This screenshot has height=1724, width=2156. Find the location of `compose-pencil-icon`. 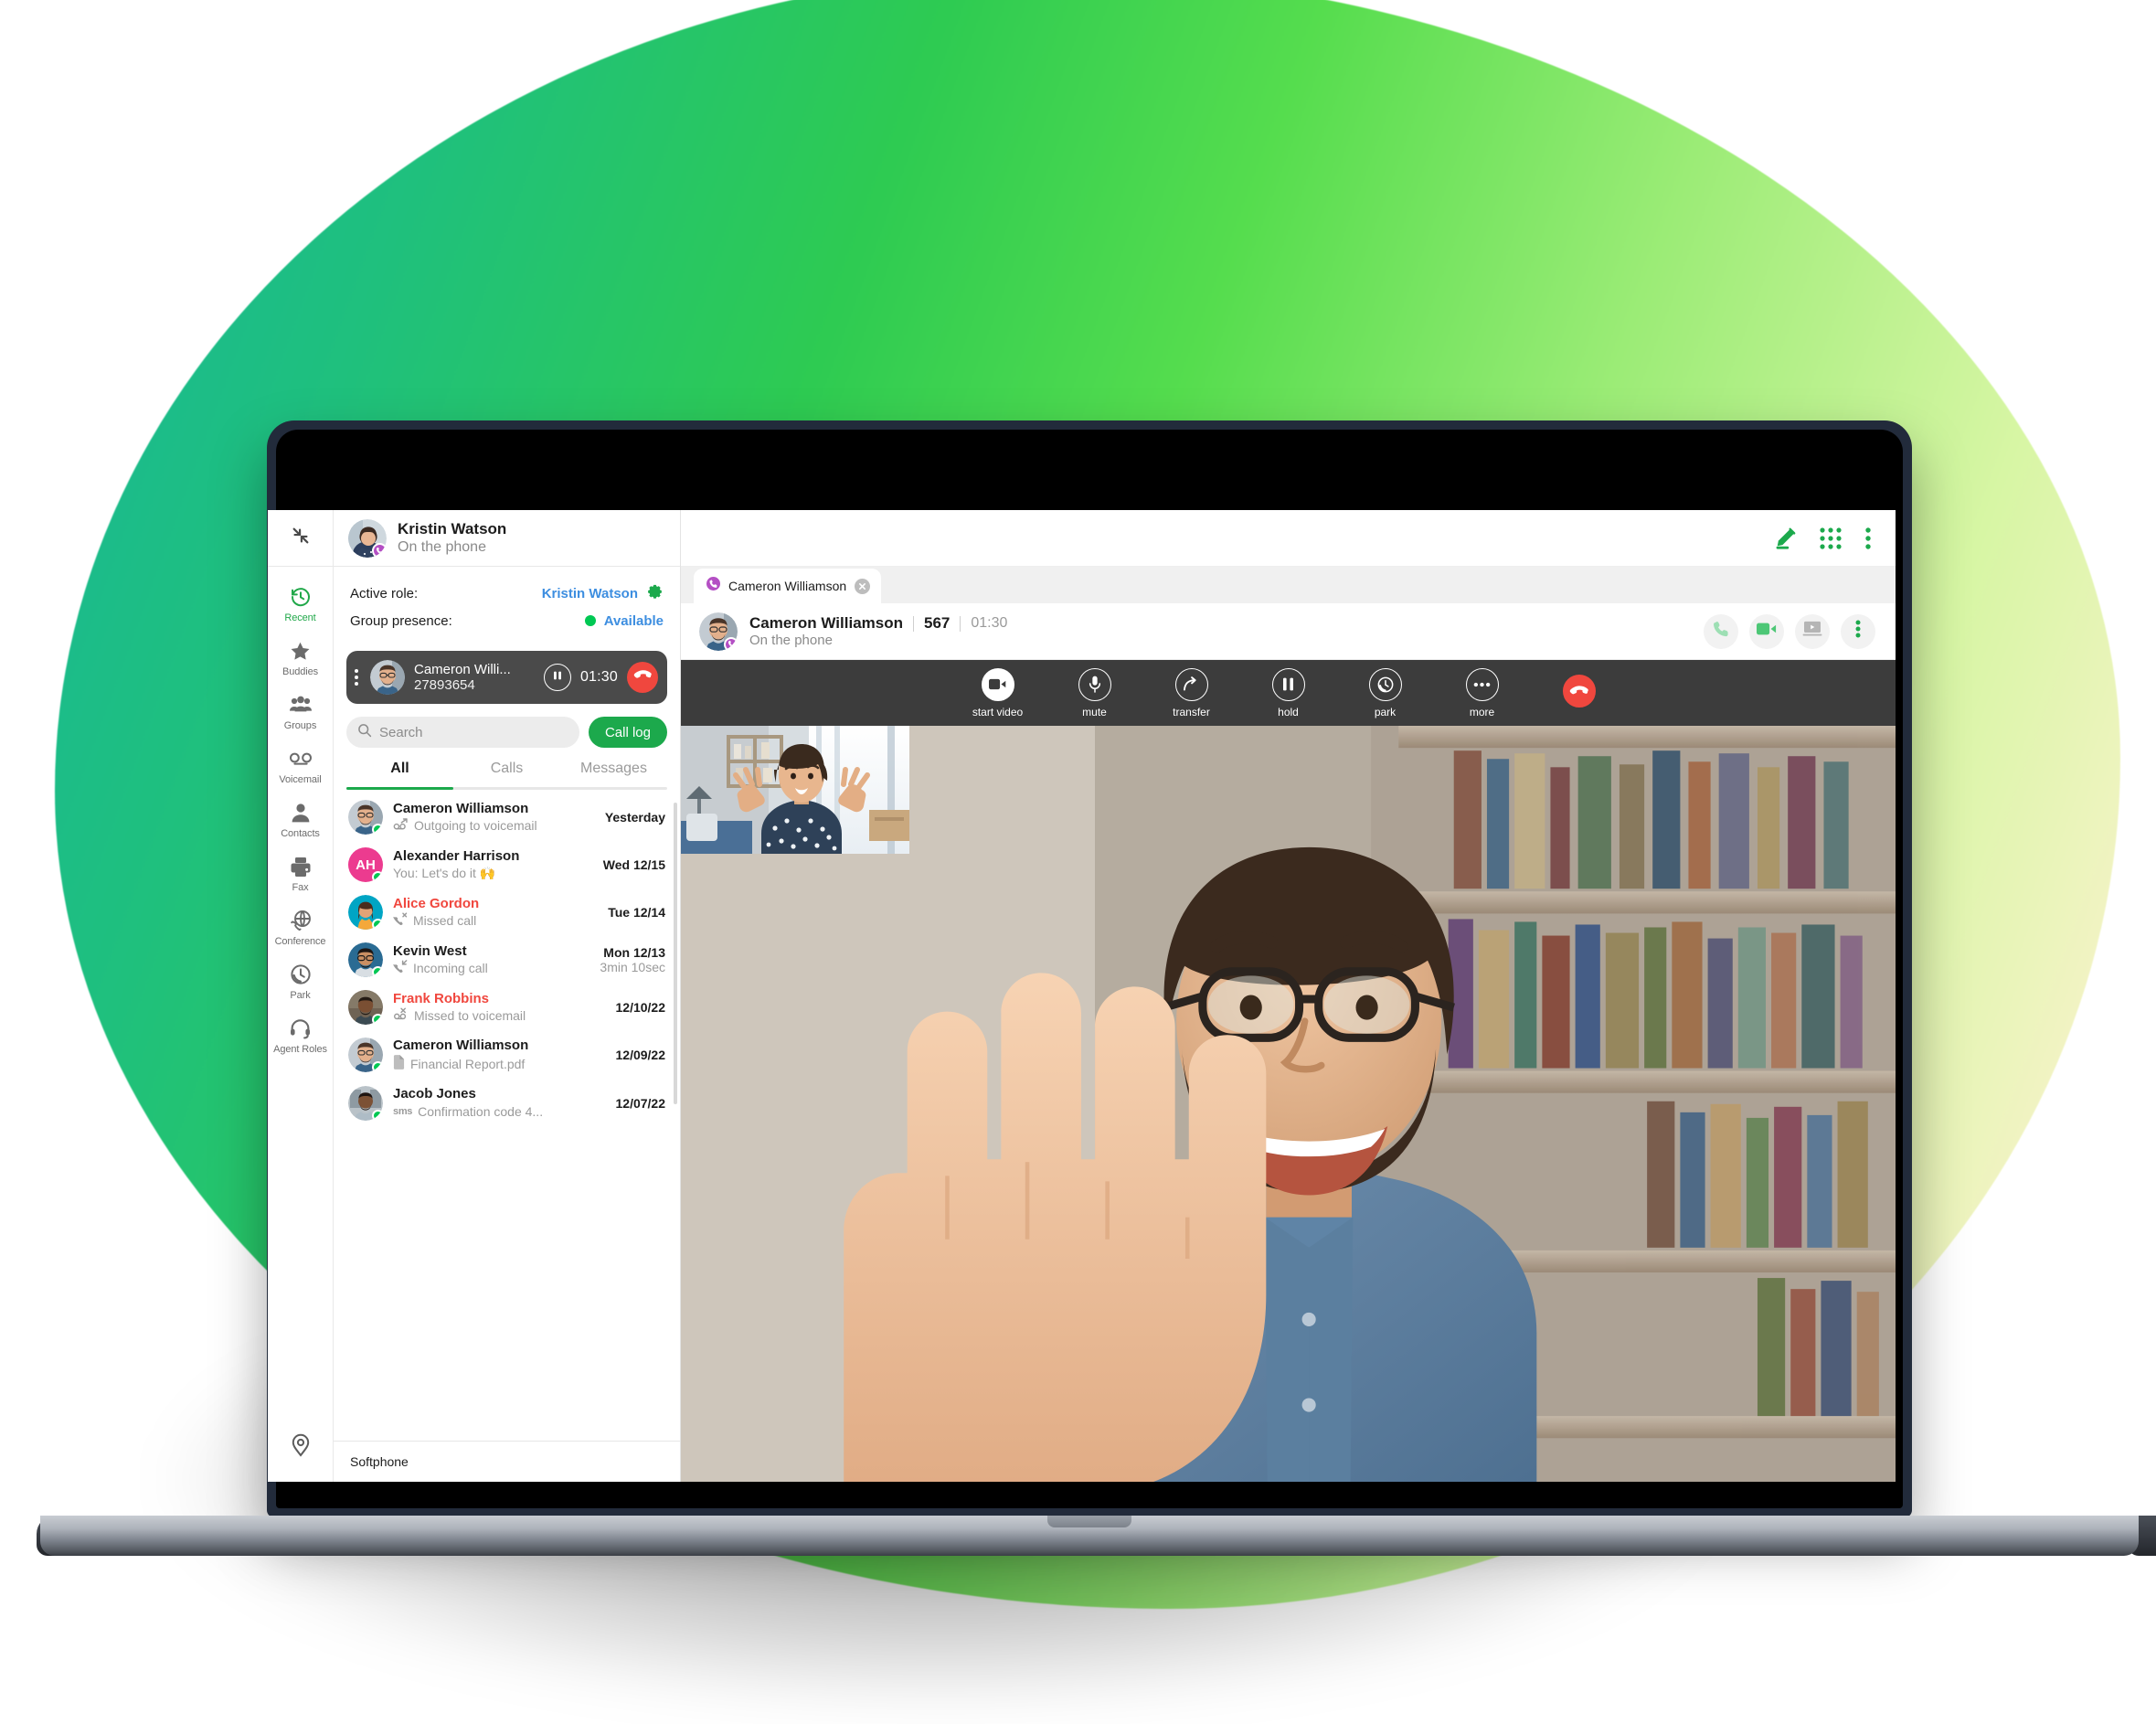

compose-pencil-icon is located at coordinates (1785, 538).